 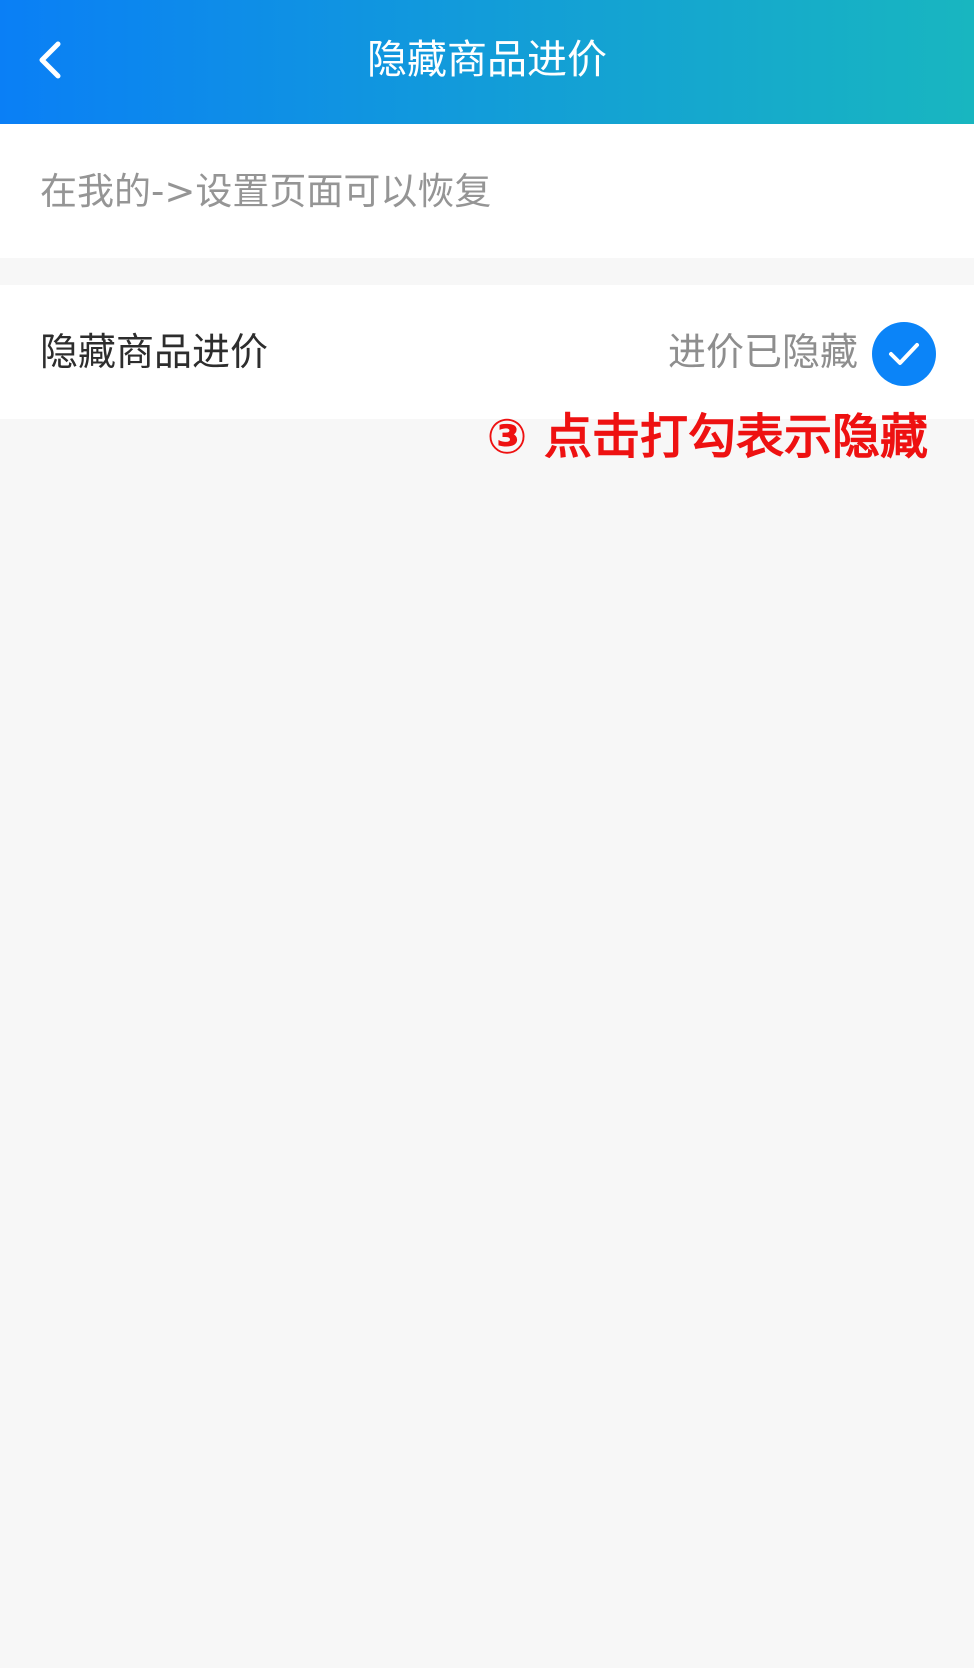 I want to click on checkmark-icon, so click(x=904, y=354).